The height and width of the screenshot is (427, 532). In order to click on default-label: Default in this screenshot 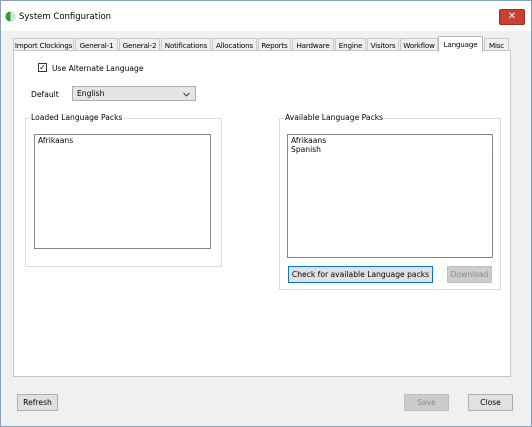, I will do `click(45, 94)`.